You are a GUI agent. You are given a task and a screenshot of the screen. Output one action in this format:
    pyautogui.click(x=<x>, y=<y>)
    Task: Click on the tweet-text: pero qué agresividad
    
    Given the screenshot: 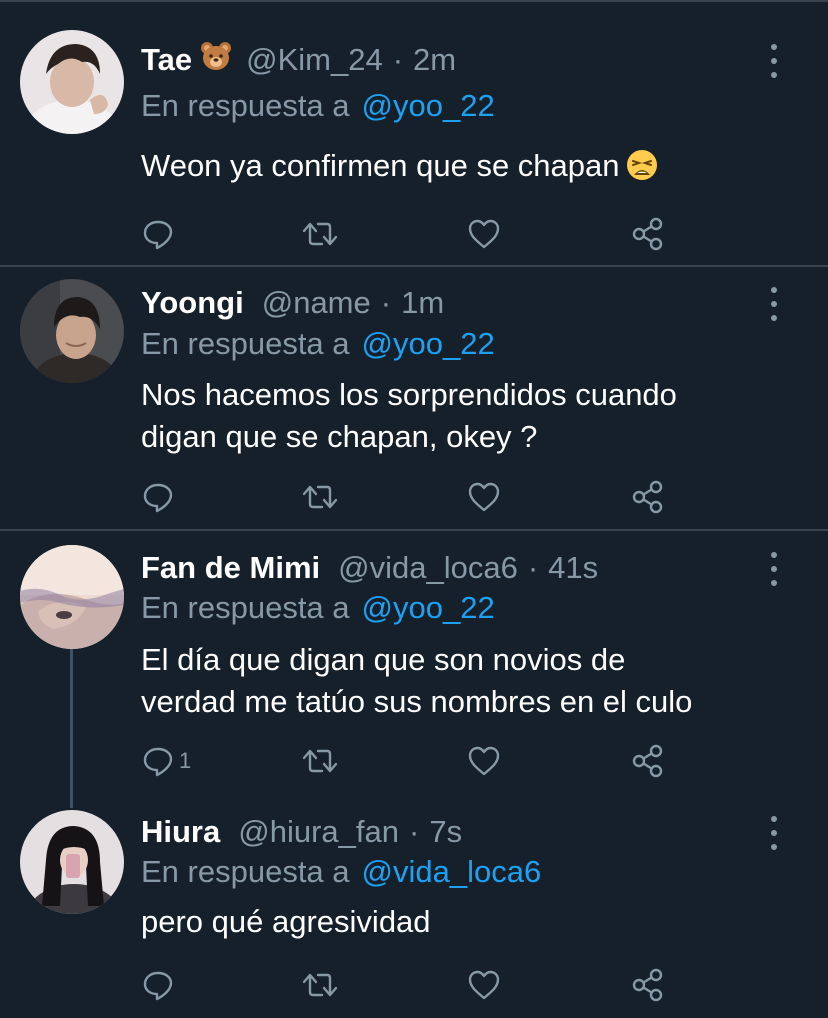 What is the action you would take?
    pyautogui.click(x=471, y=922)
    